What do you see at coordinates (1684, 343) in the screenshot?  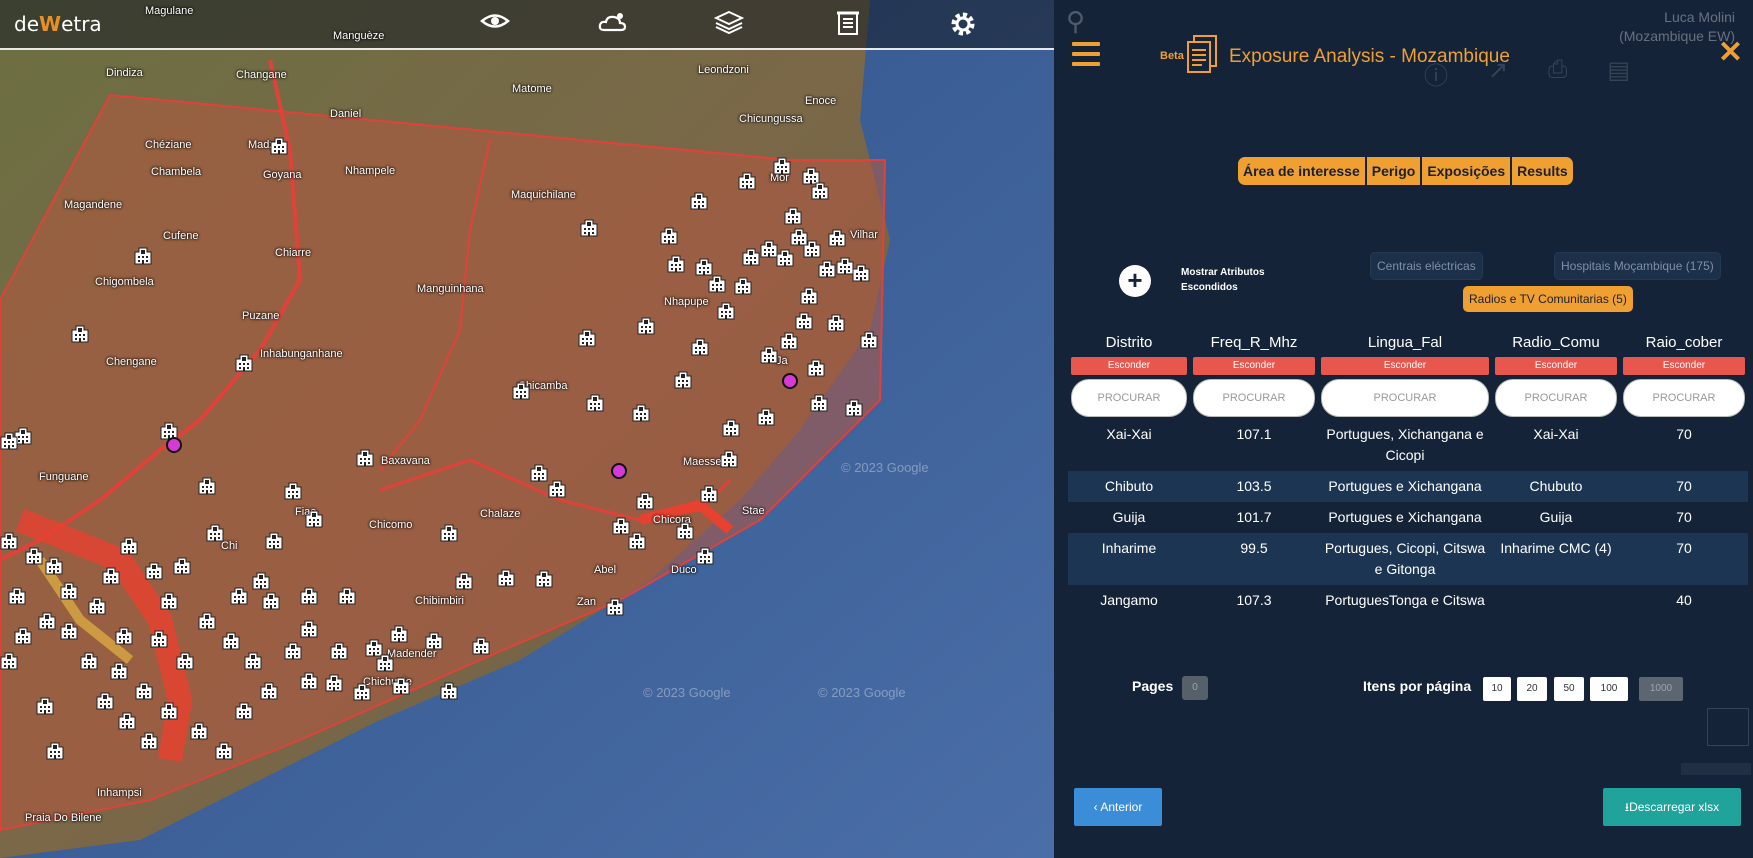 I see `column-header: Raio_cober` at bounding box center [1684, 343].